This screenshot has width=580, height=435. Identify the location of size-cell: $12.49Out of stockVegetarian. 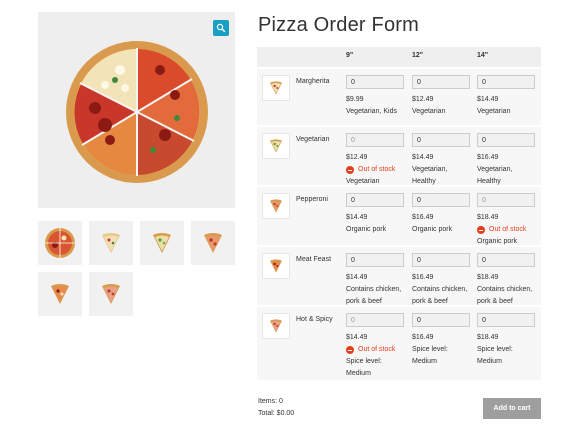
(376, 160).